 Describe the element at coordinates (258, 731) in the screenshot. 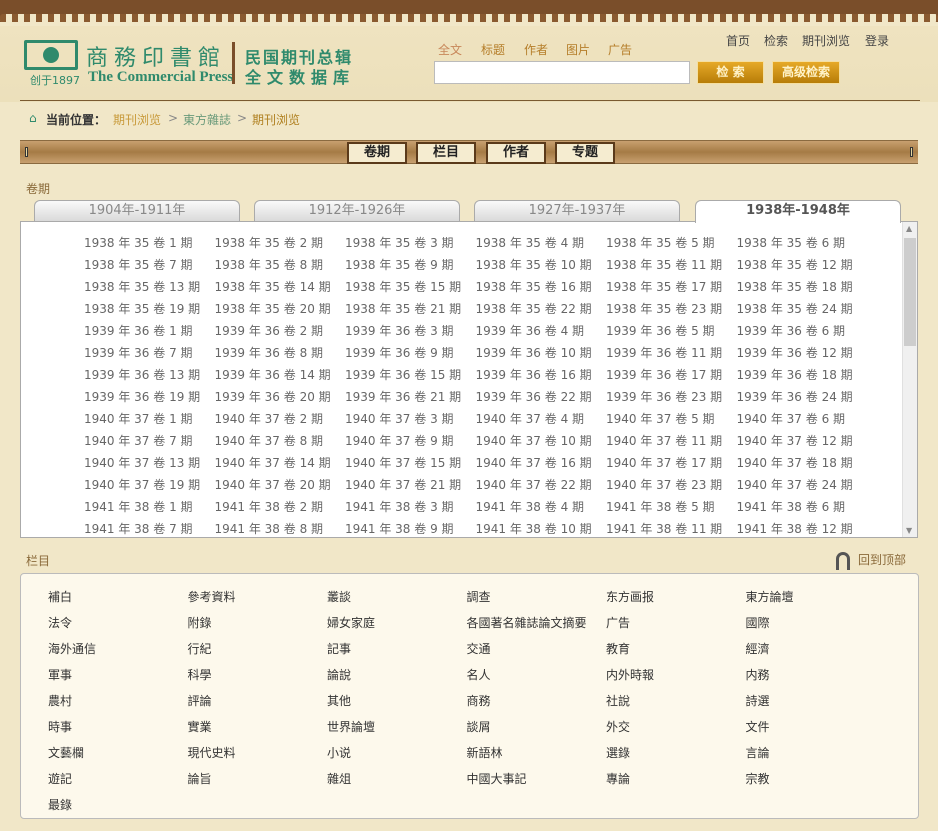

I see `column-link: 實業` at that location.